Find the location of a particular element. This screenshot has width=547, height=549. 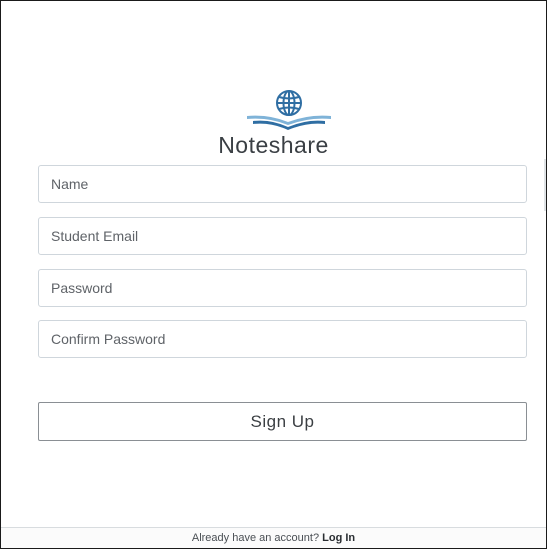

footer-bar: Already have an account? Log In is located at coordinates (273, 537).